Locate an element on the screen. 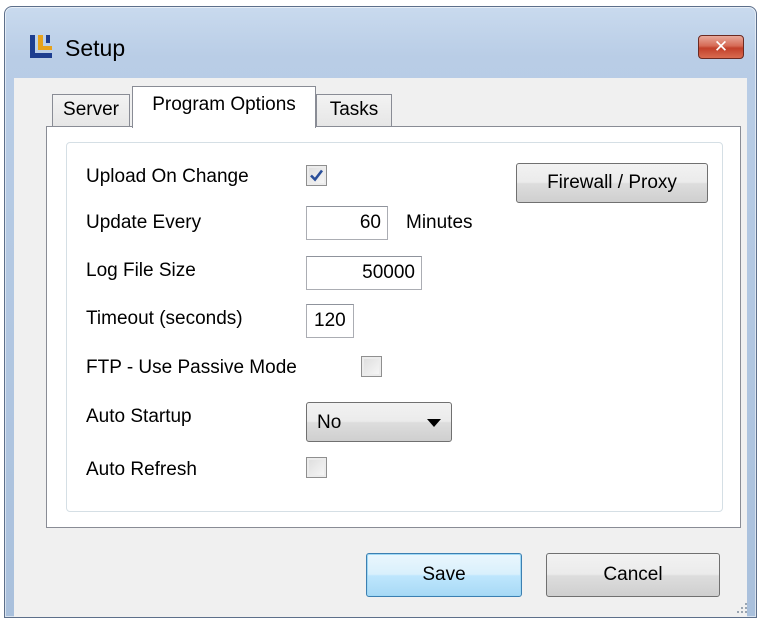  checkmark-icon is located at coordinates (317, 175).